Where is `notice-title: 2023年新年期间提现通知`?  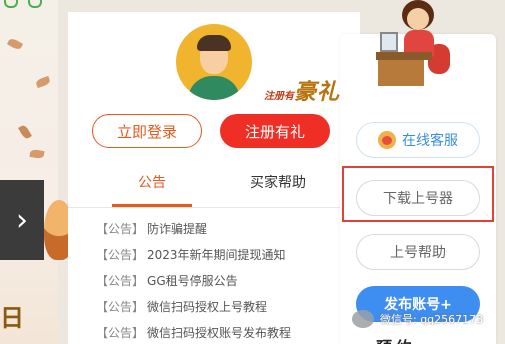
notice-title: 2023年新年期间提现通知 is located at coordinates (216, 255).